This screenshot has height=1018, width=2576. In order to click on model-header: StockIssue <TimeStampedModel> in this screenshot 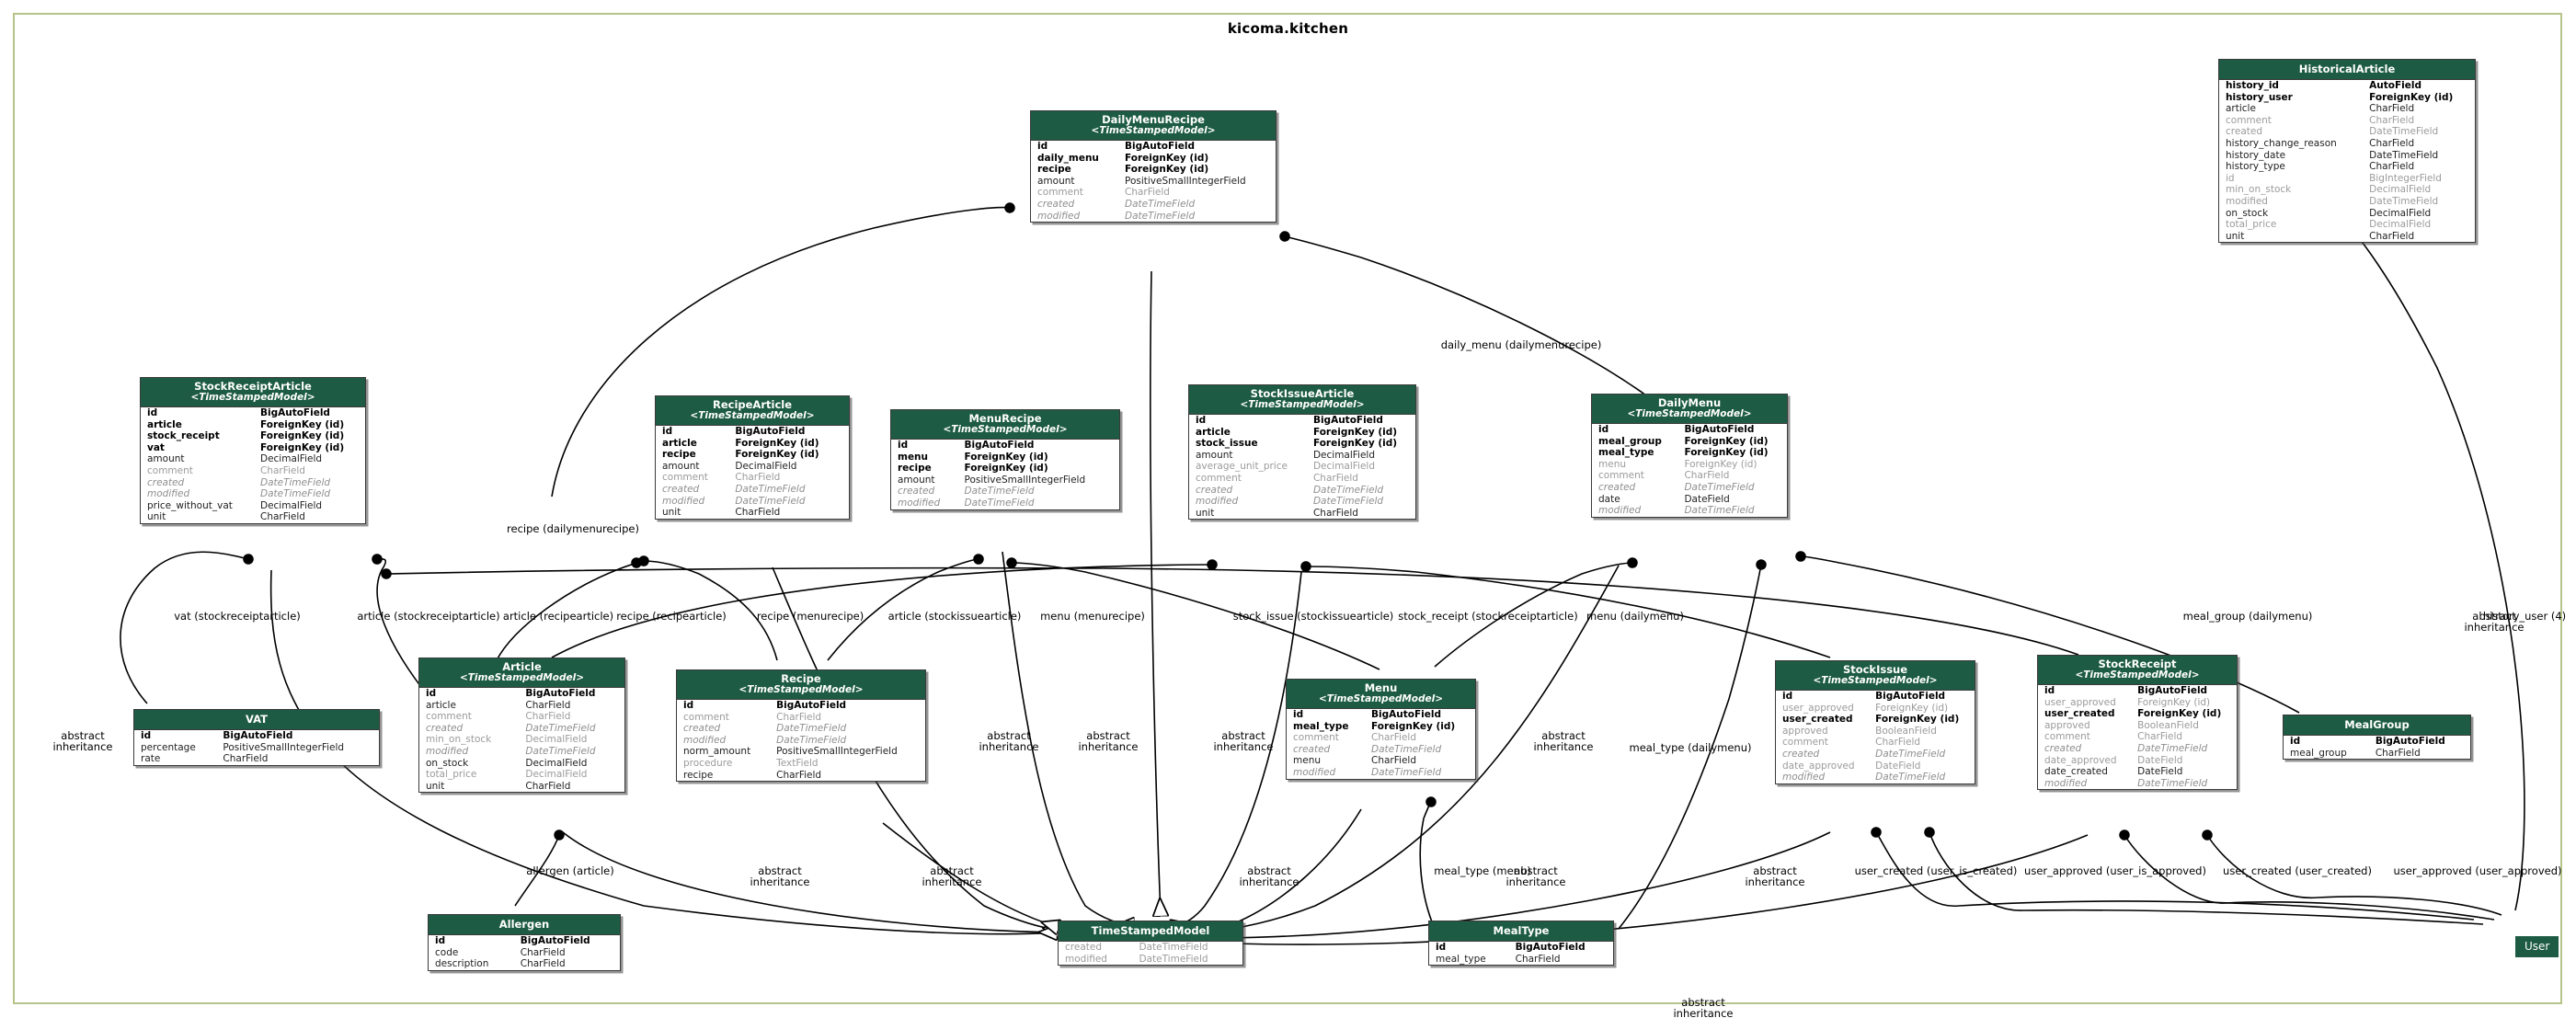, I will do `click(1876, 676)`.